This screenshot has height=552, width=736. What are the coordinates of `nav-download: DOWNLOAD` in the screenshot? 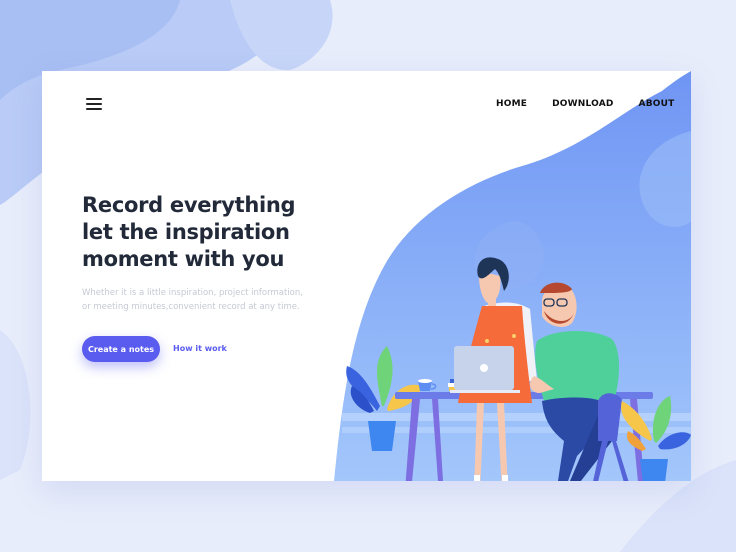 It's located at (582, 104).